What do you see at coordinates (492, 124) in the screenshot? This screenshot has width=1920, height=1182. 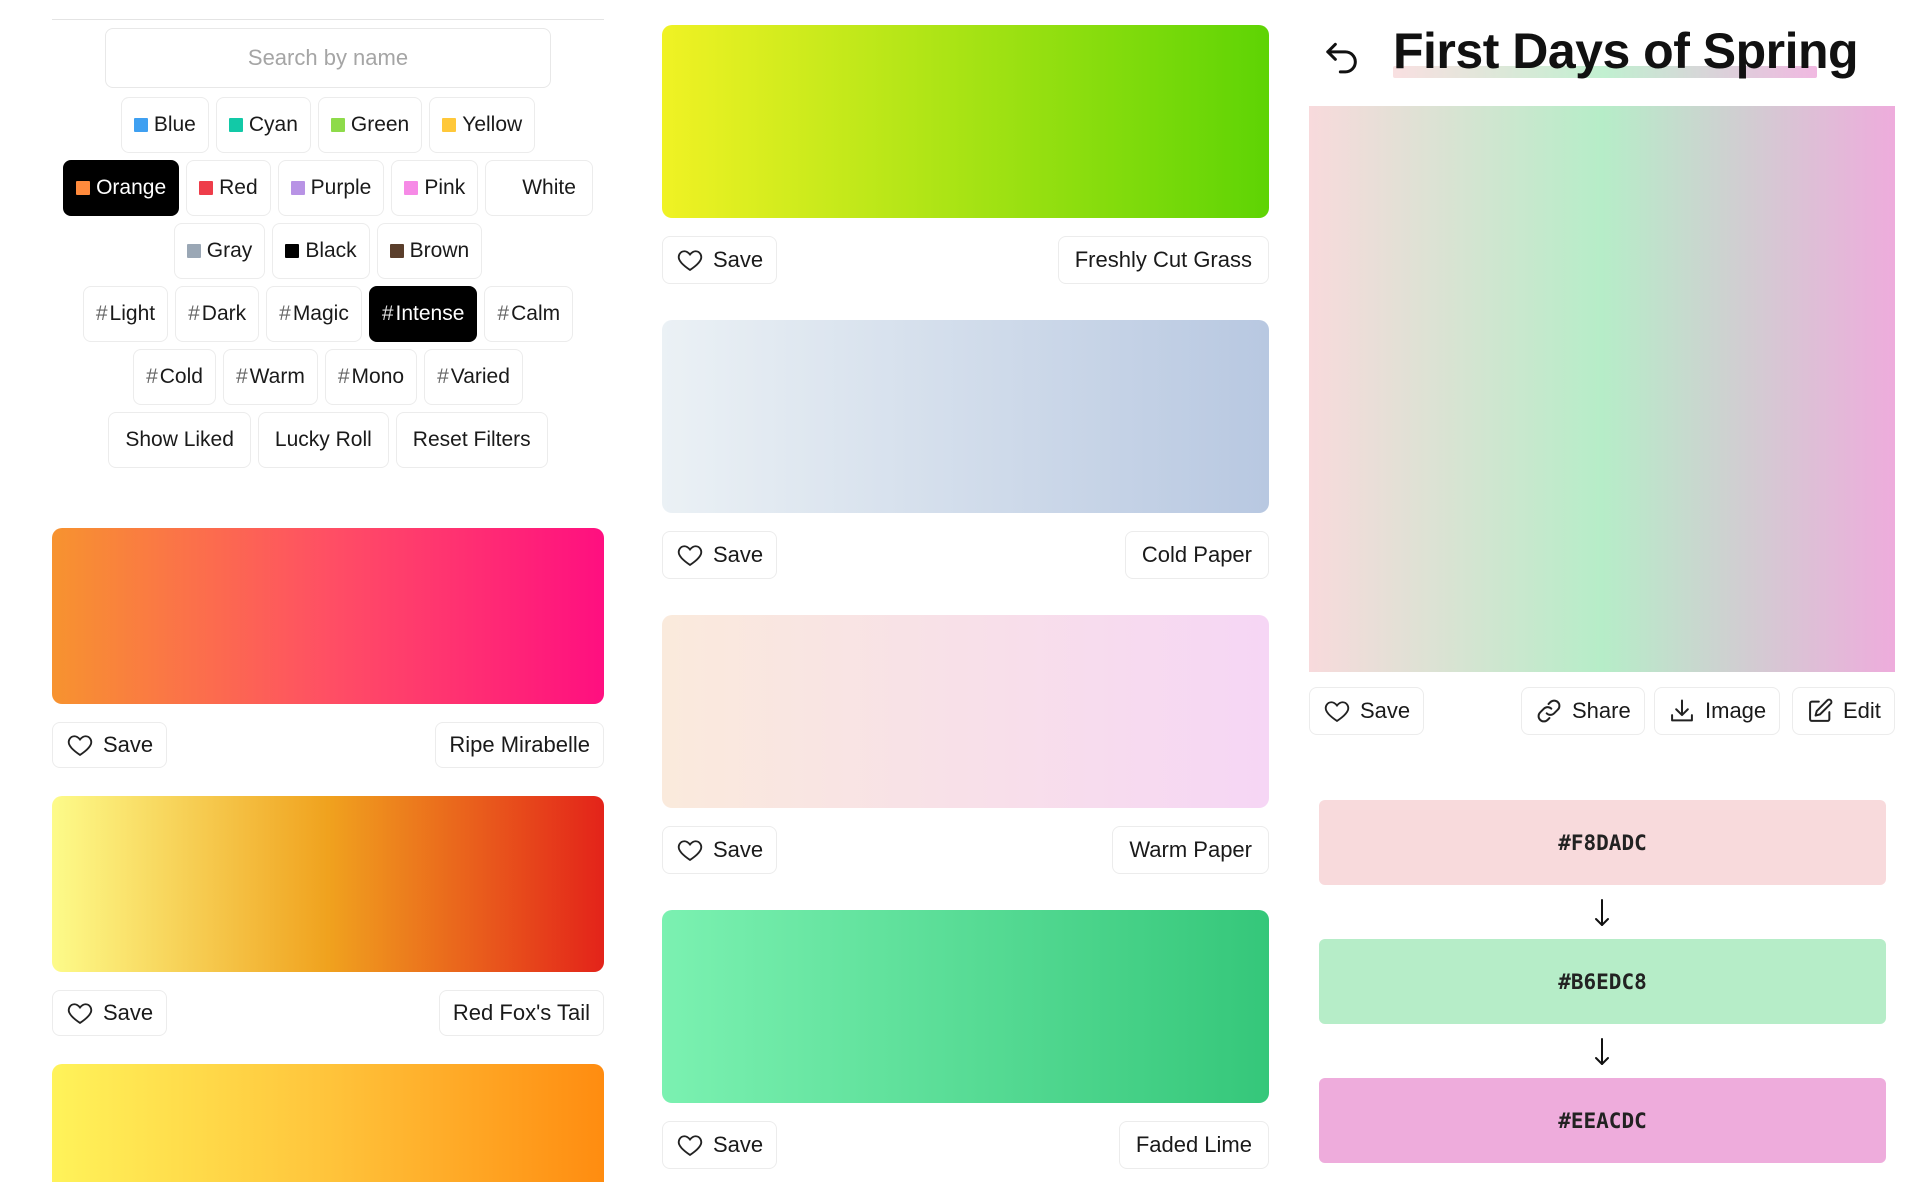 I see `chip-label: Yellow` at bounding box center [492, 124].